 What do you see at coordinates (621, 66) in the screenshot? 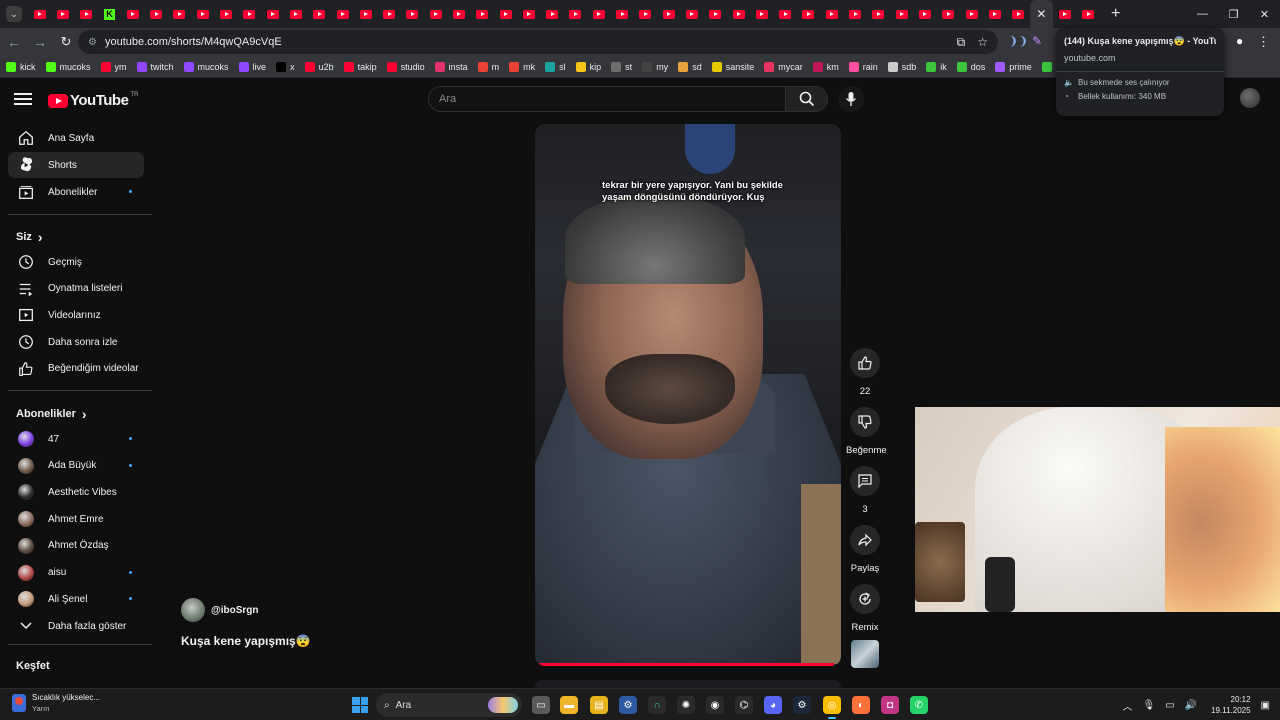
I see `bookmark-st: st` at bounding box center [621, 66].